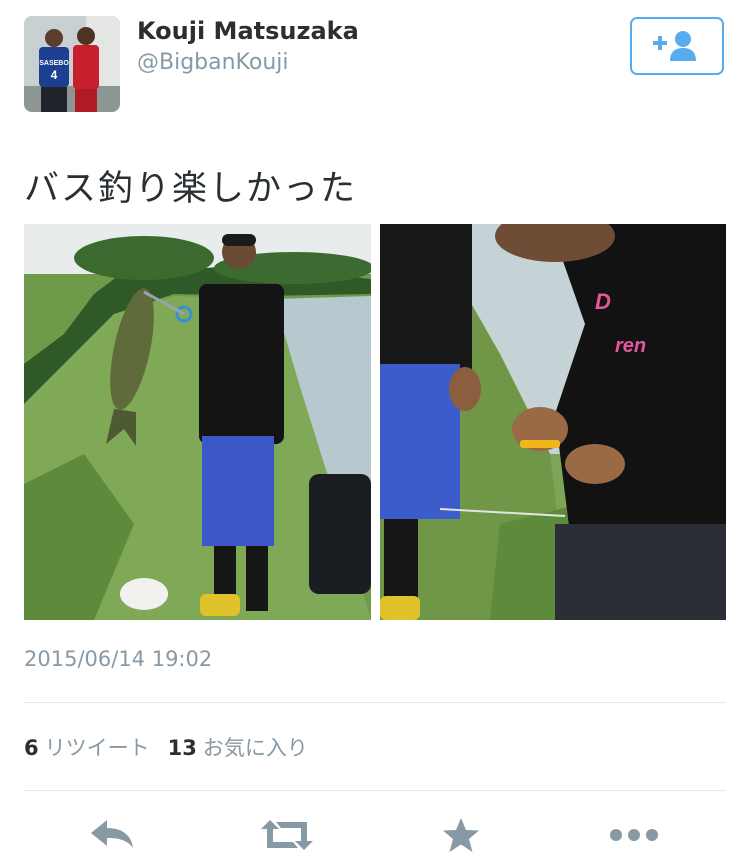  I want to click on favorites-label: お気に入り, so click(255, 748).